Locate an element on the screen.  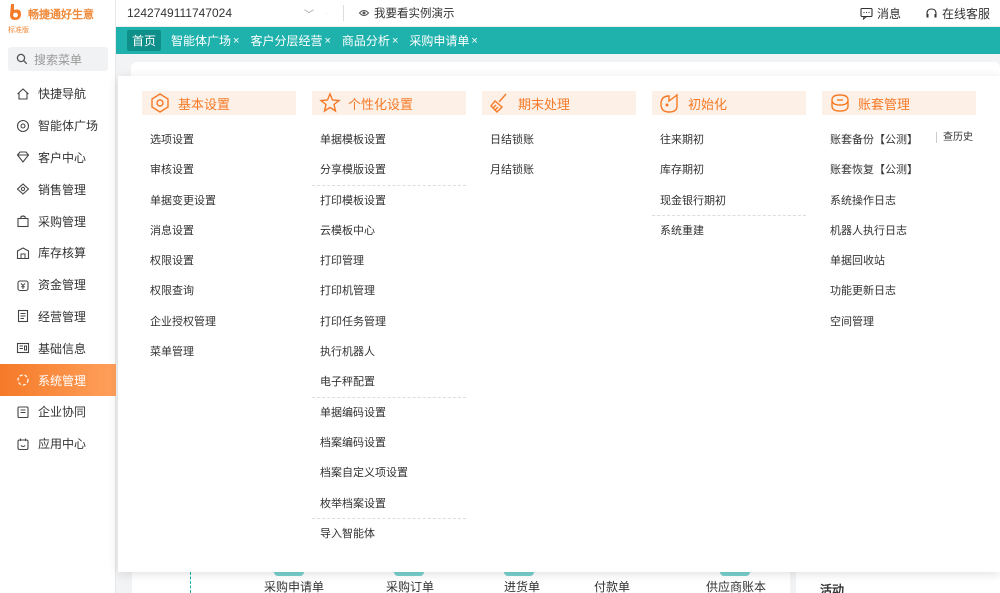
menu-link: 库存期初 is located at coordinates (729, 170).